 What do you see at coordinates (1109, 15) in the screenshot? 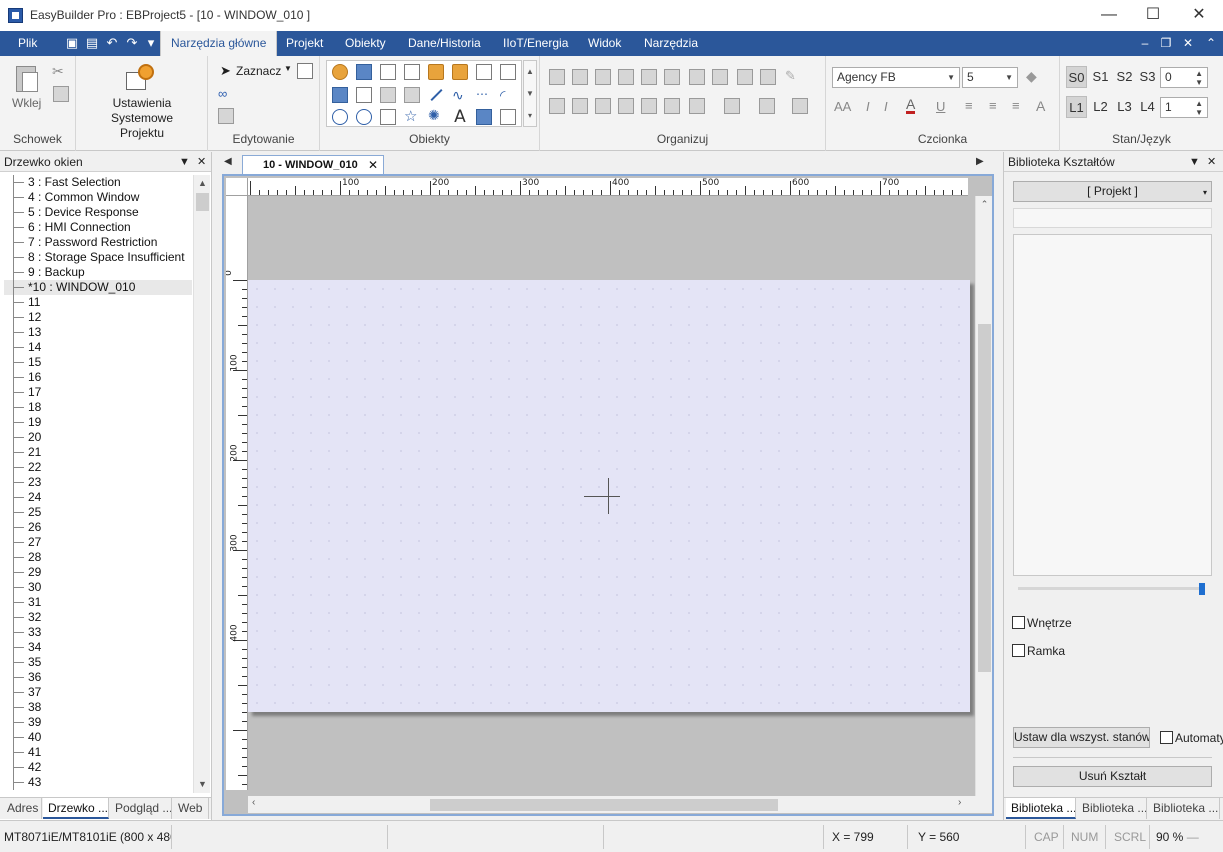
I see `minimize-button: —` at bounding box center [1109, 15].